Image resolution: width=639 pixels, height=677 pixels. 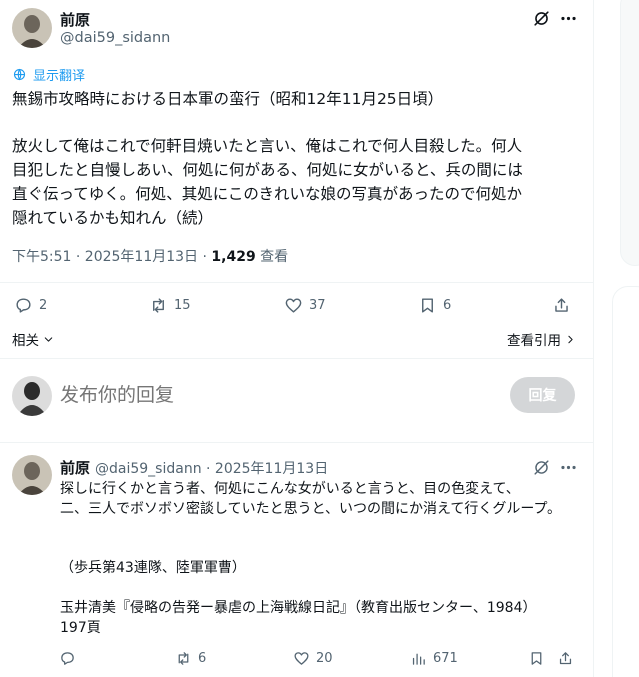 I want to click on author-name: 前原, so click(x=75, y=19).